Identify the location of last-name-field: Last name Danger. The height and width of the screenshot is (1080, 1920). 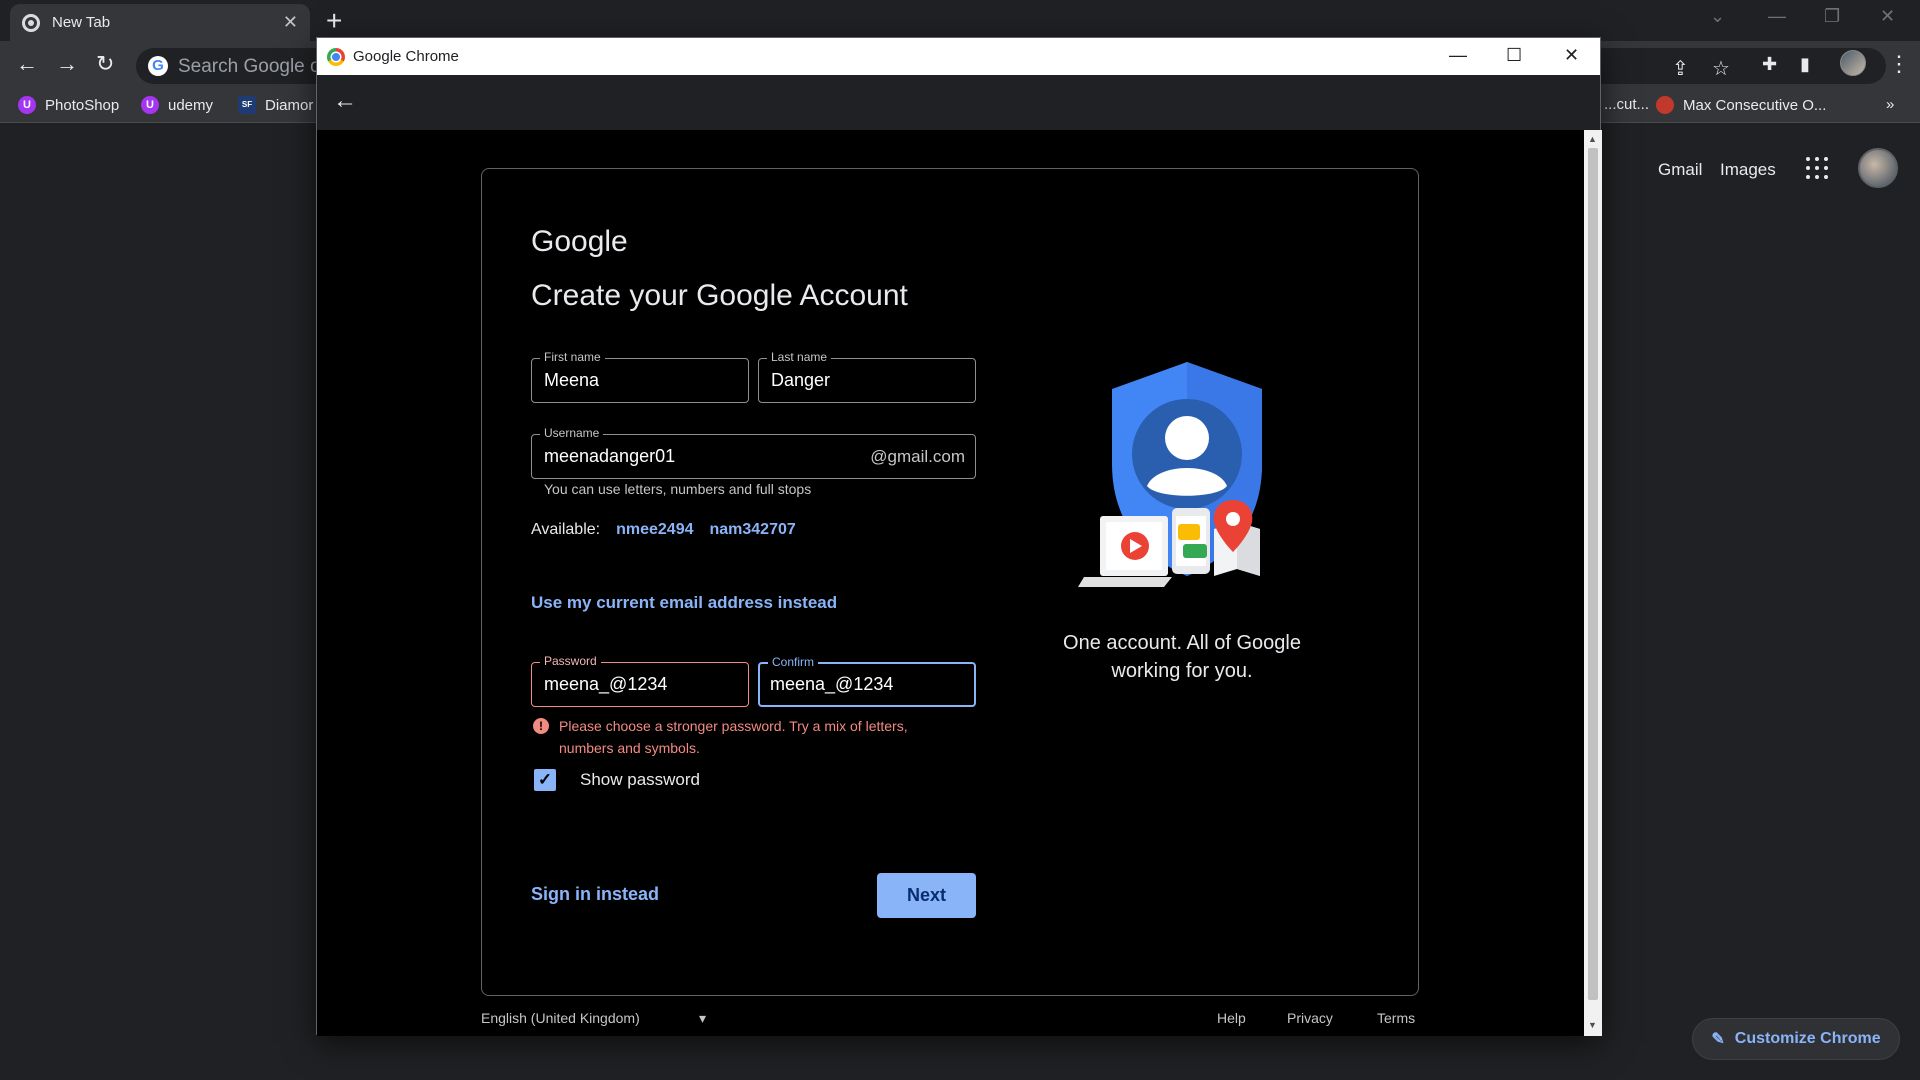
(867, 376).